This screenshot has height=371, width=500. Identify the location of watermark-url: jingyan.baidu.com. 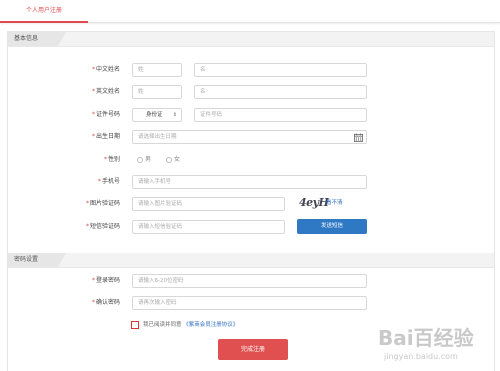
(421, 356).